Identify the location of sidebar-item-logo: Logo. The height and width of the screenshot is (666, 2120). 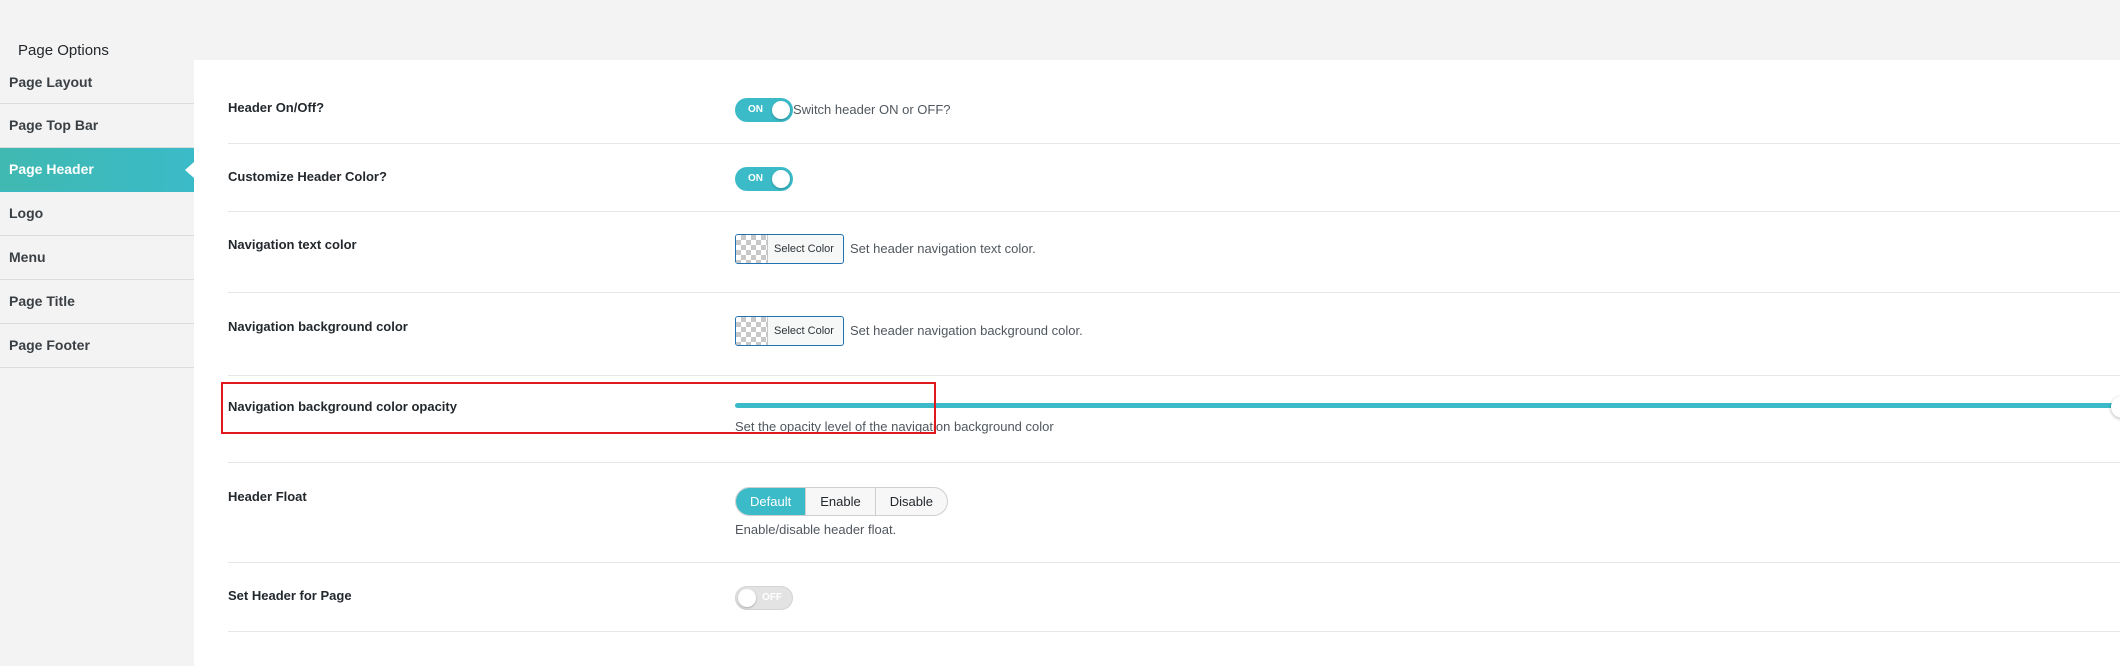
(97, 214).